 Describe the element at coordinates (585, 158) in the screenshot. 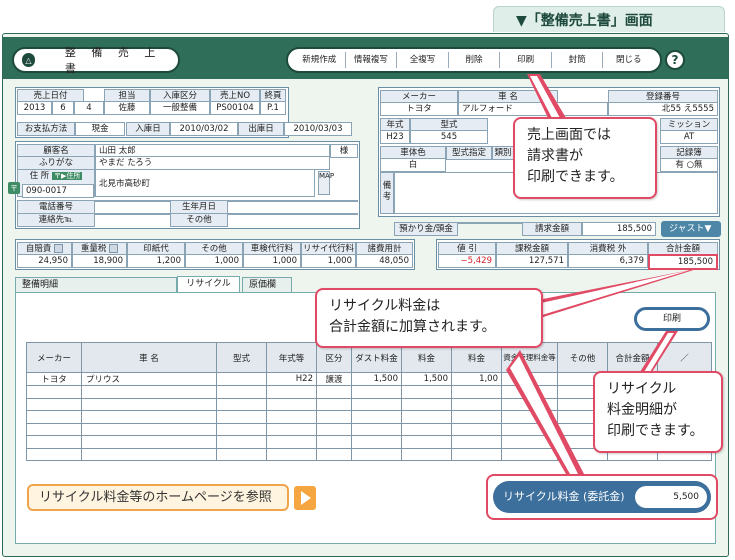

I see `callout-invoice-print: 売上画面では 請求書が 印刷できます。` at that location.